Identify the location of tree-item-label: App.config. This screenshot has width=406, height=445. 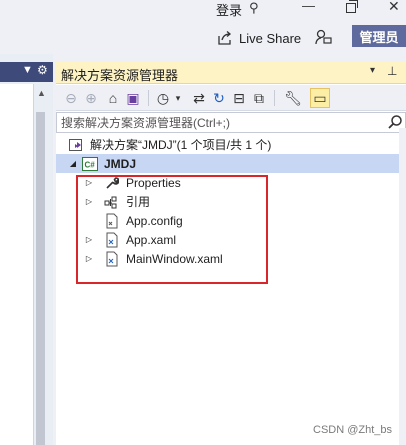
(154, 220).